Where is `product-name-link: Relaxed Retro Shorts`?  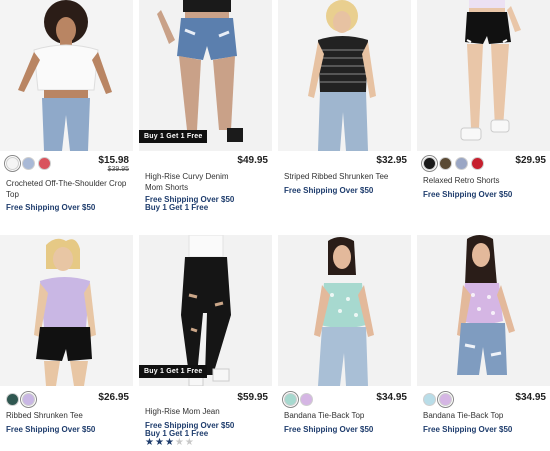
product-name-link: Relaxed Retro Shorts is located at coordinates (485, 180).